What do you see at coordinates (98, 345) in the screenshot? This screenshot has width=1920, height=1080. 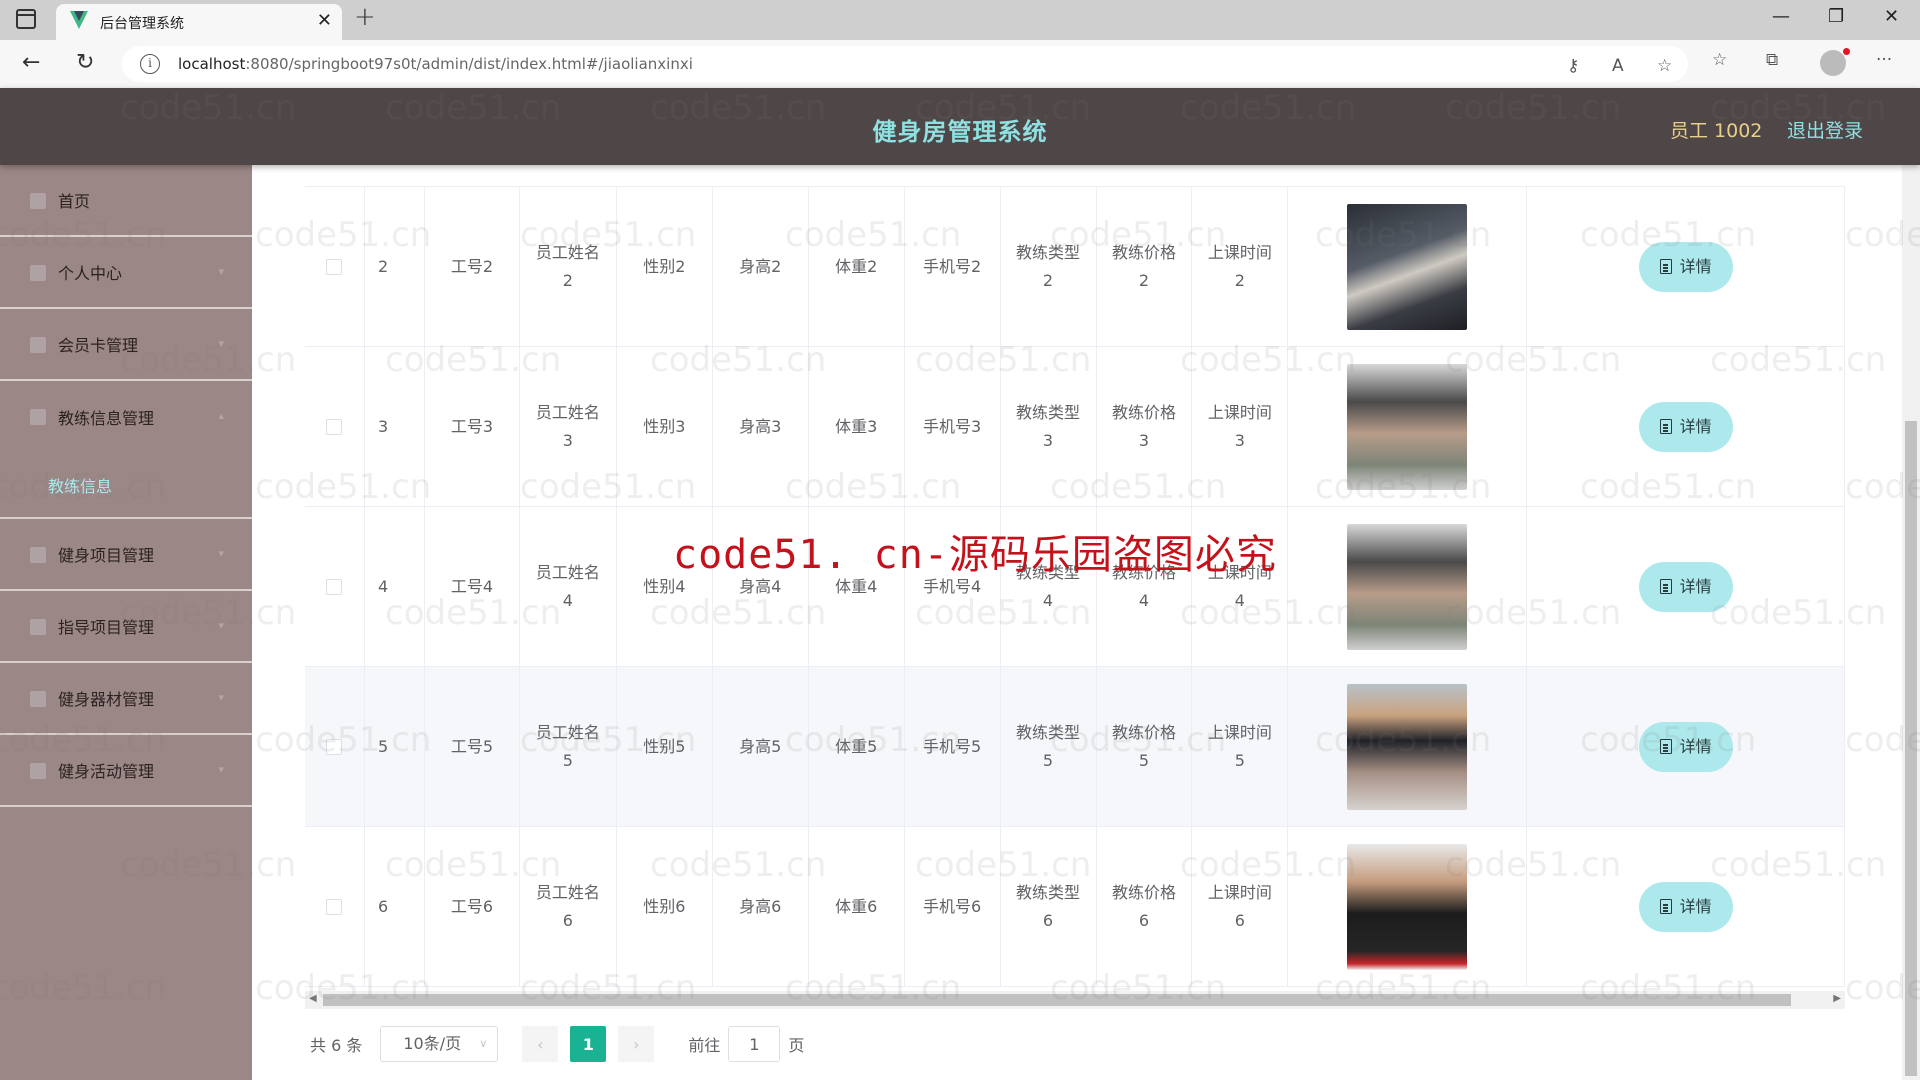 I see `sidebar-item-label: 会员卡管理` at bounding box center [98, 345].